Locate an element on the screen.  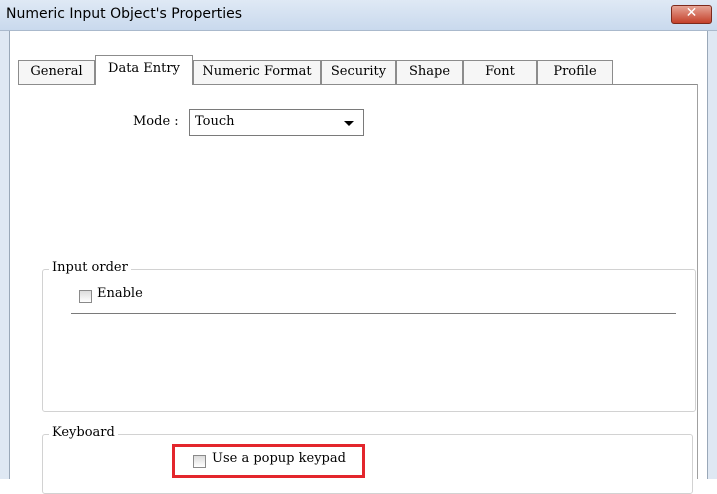
close-button: ✕ is located at coordinates (691, 14).